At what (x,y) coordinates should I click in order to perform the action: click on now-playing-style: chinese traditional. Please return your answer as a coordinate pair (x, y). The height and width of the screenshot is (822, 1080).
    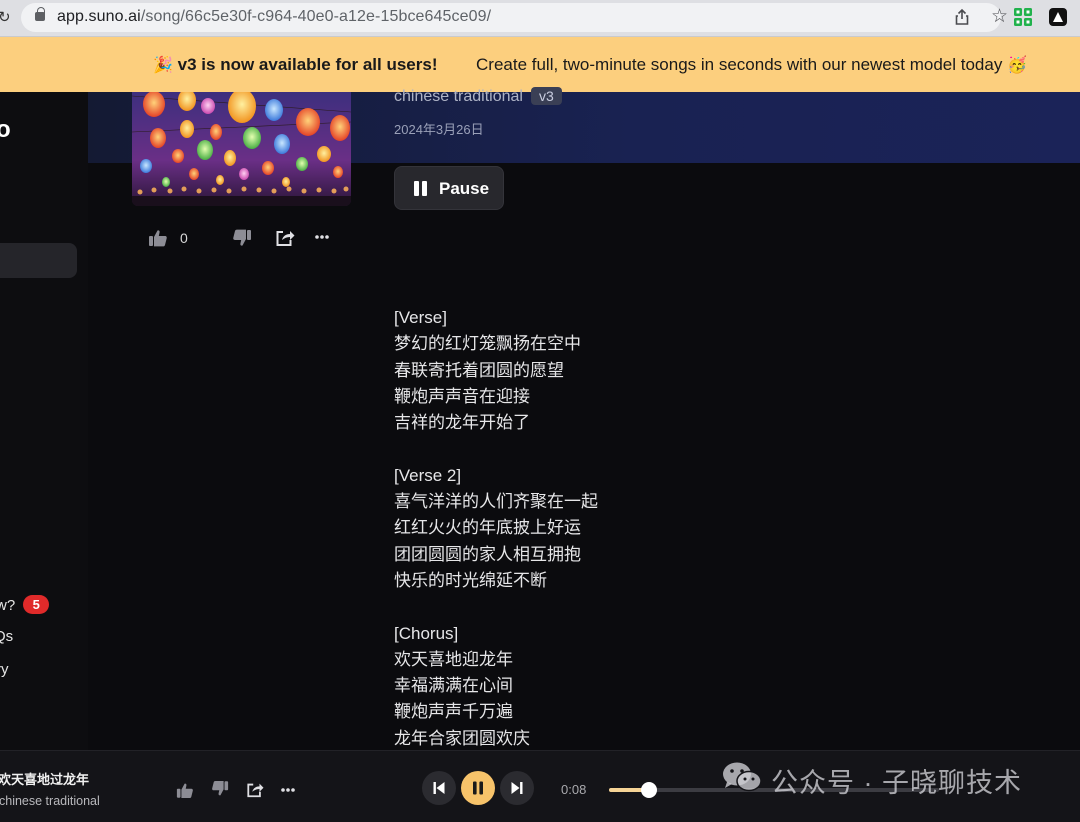
    Looking at the image, I should click on (50, 801).